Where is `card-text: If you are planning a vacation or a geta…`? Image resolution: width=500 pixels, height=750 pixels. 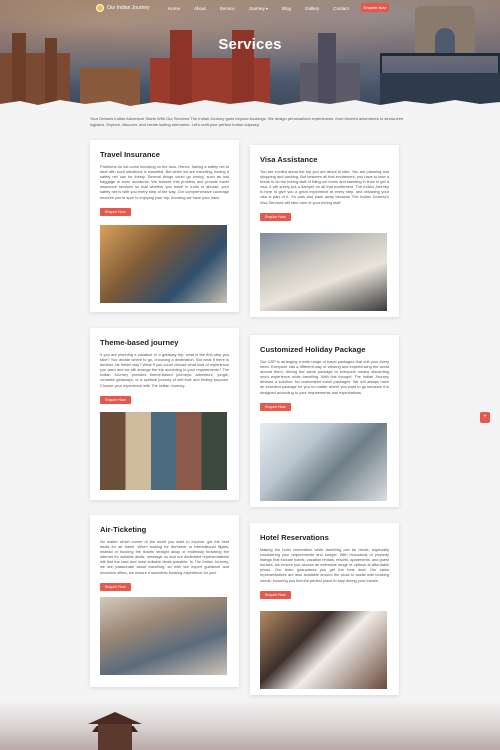 card-text: If you are planning a vacation or a geta… is located at coordinates (164, 370).